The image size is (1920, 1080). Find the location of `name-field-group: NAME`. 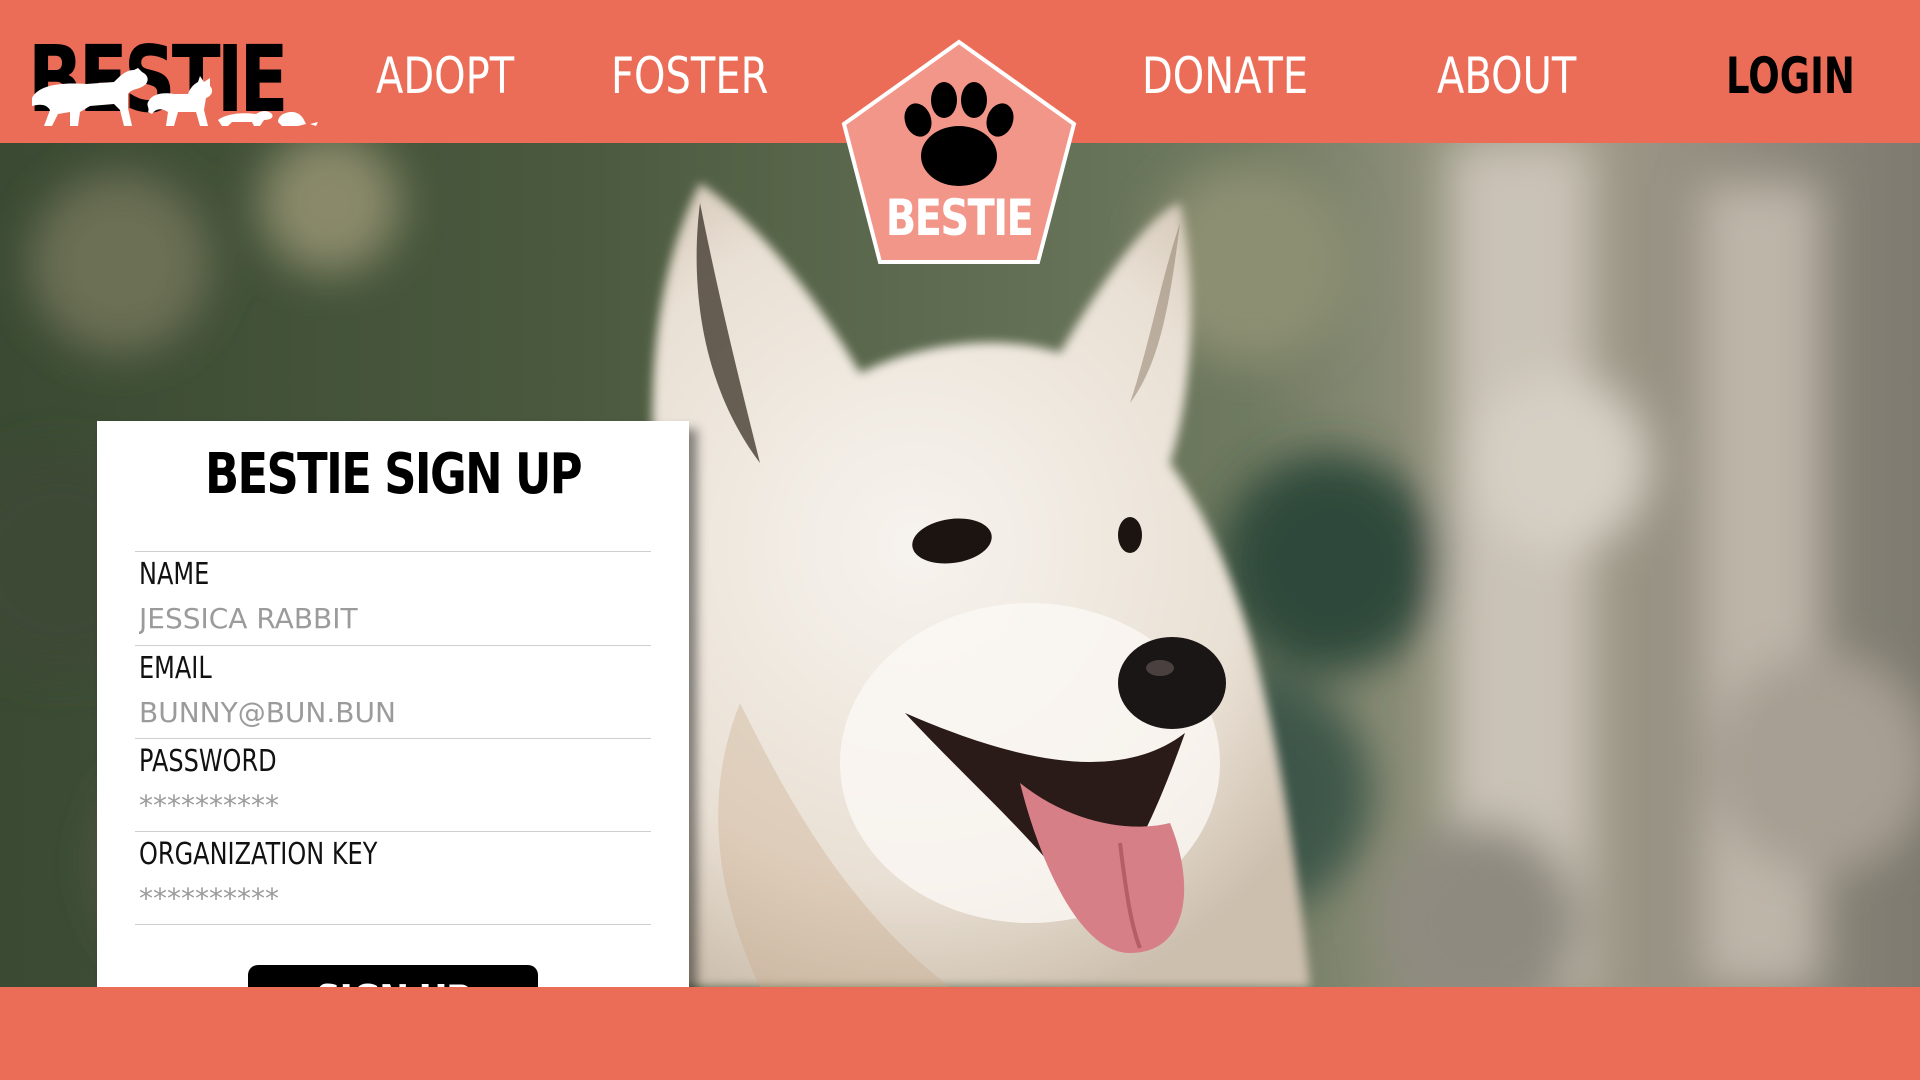

name-field-group: NAME is located at coordinates (393, 598).